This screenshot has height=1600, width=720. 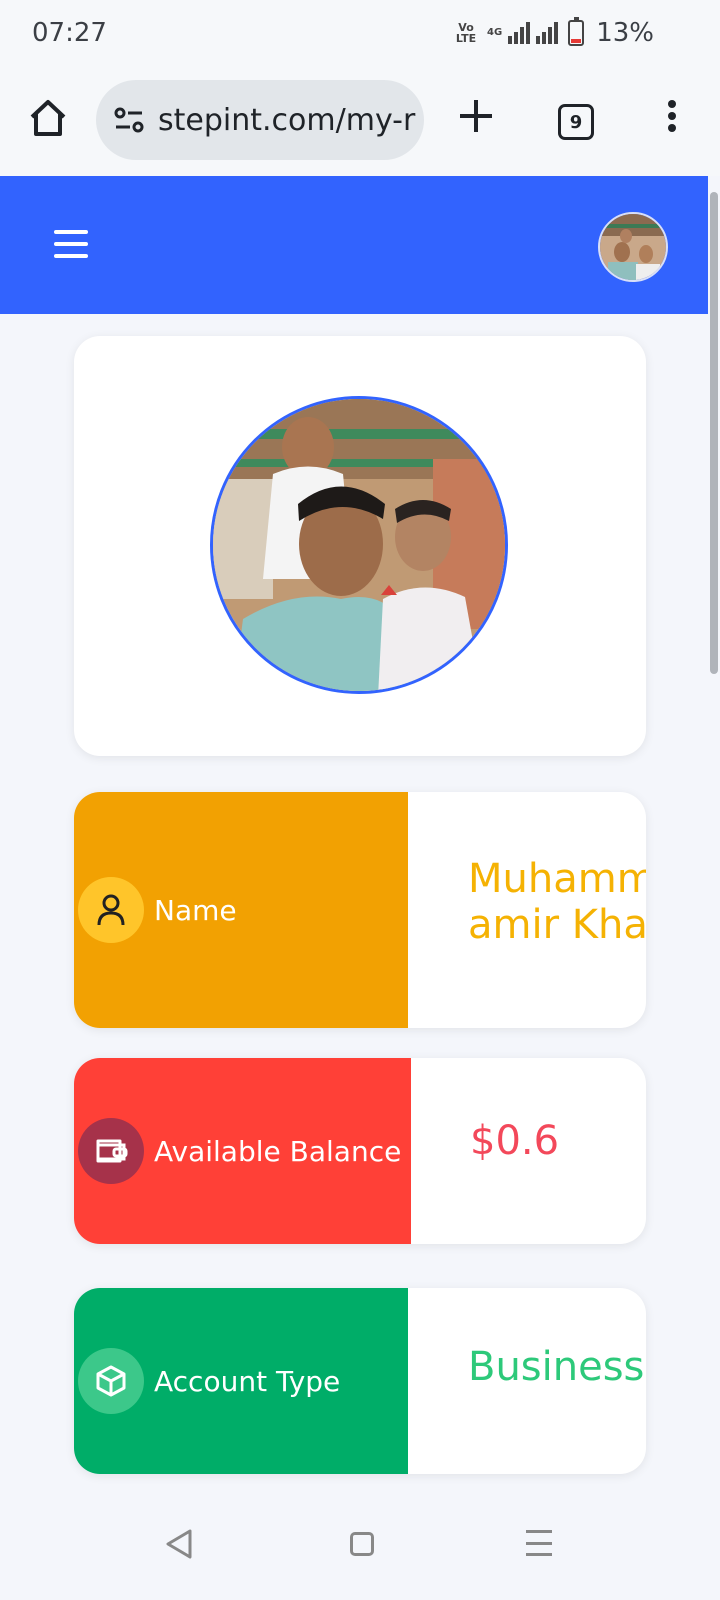 What do you see at coordinates (71, 244) in the screenshot?
I see `hamburger-menu-icon` at bounding box center [71, 244].